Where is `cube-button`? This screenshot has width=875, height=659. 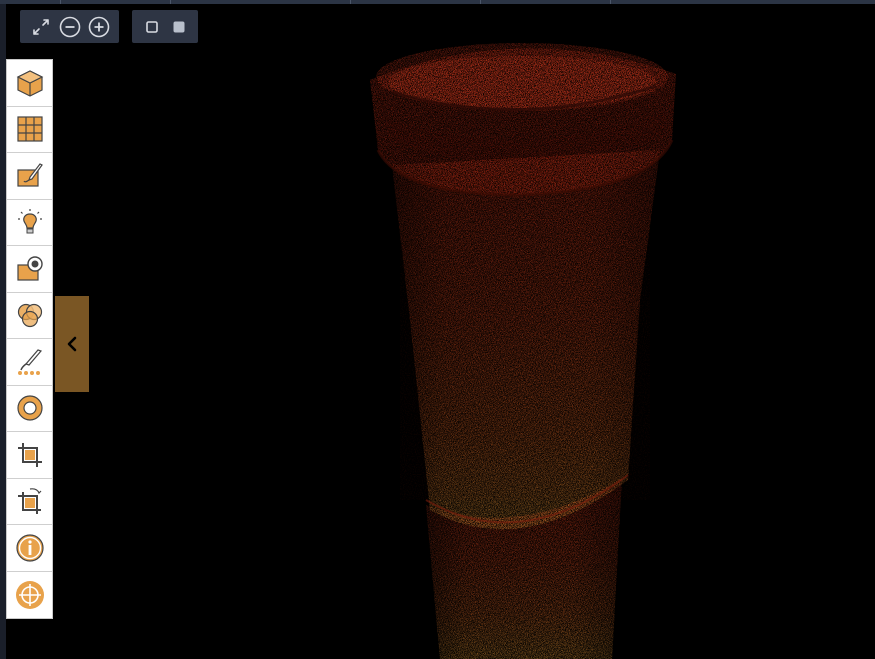 cube-button is located at coordinates (29, 83).